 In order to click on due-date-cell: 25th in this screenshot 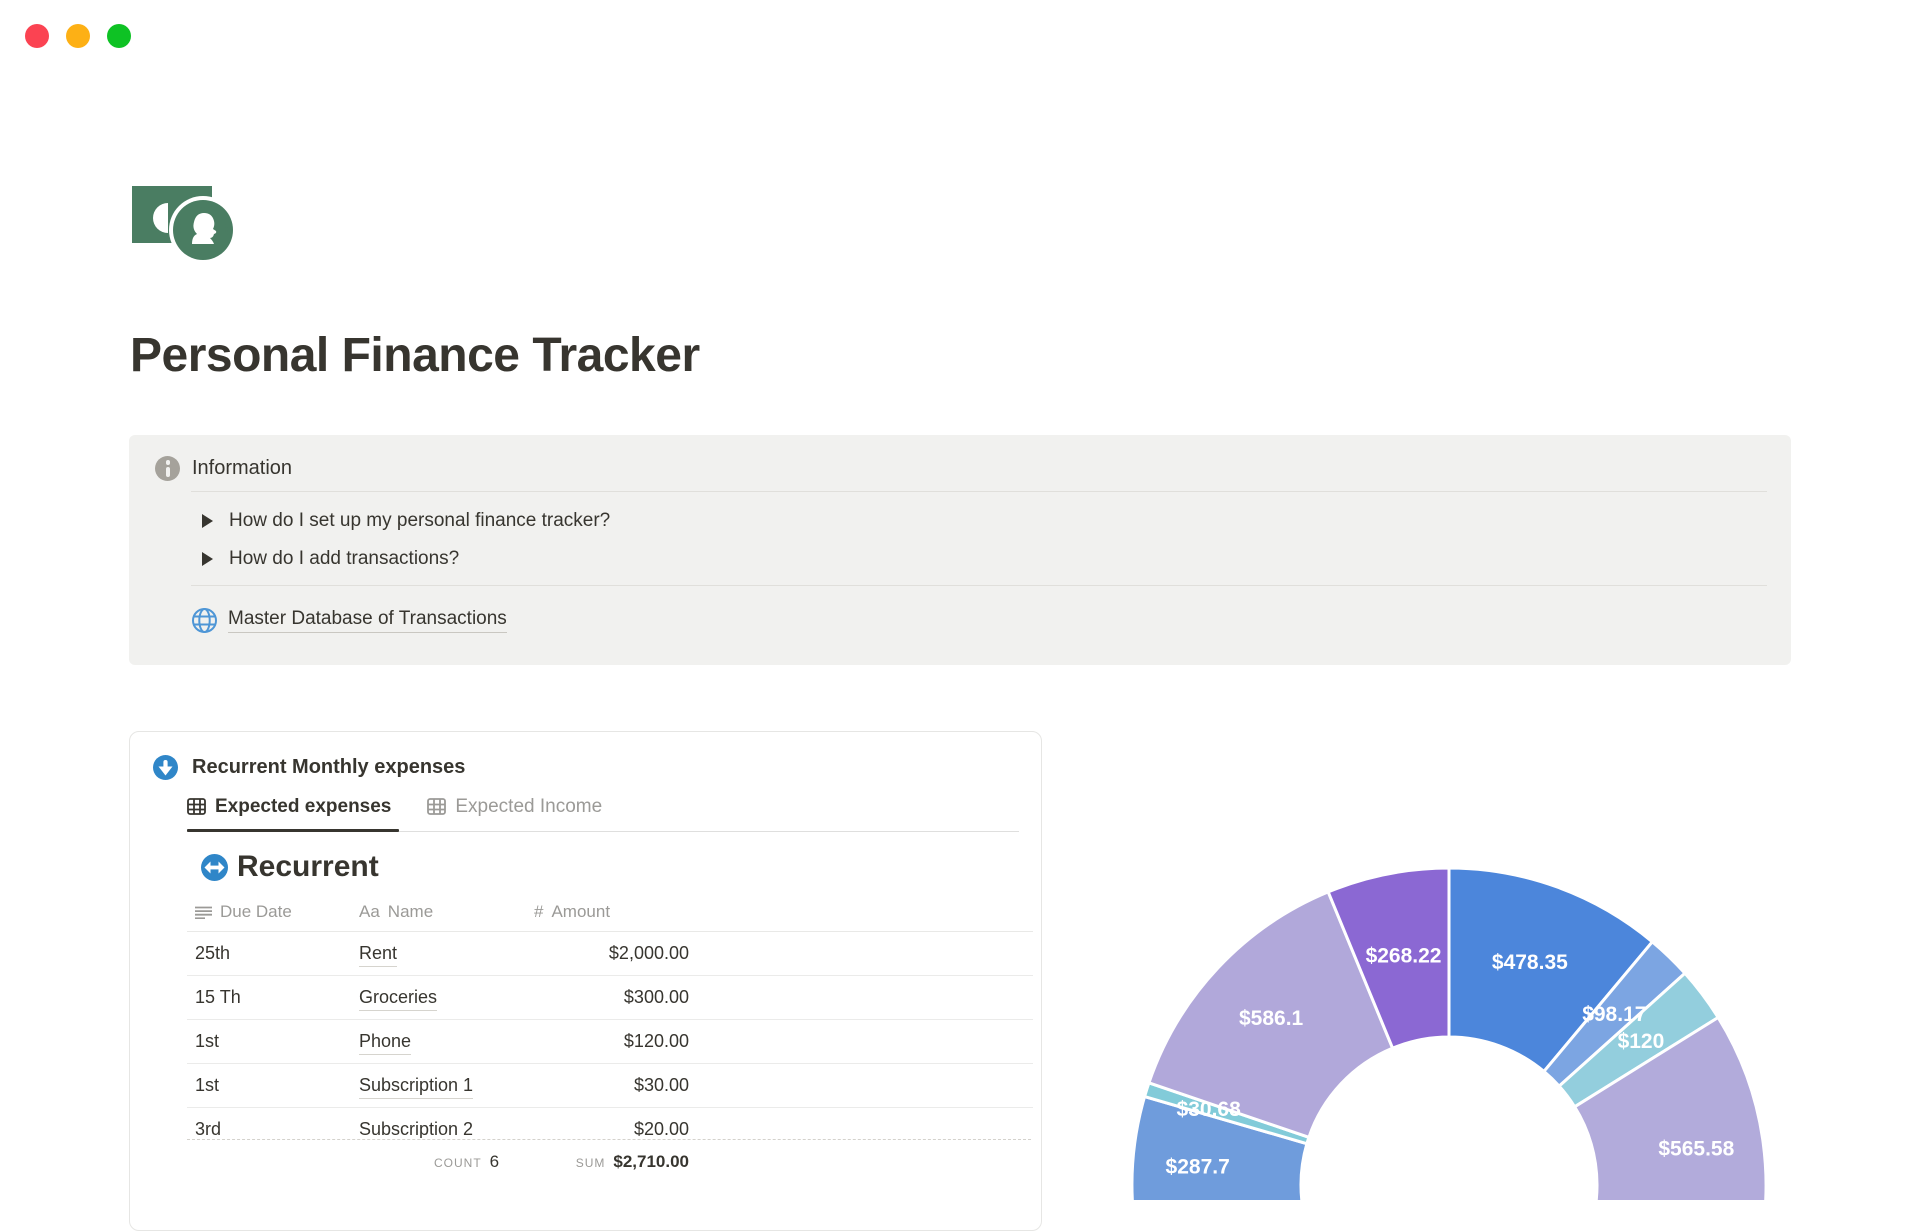, I will do `click(212, 953)`.